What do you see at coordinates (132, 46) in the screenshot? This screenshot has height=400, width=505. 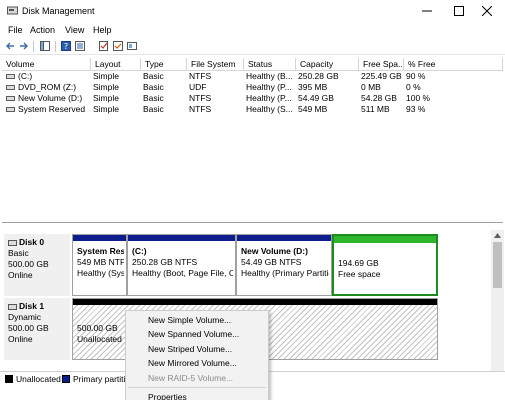 I see `view-icon` at bounding box center [132, 46].